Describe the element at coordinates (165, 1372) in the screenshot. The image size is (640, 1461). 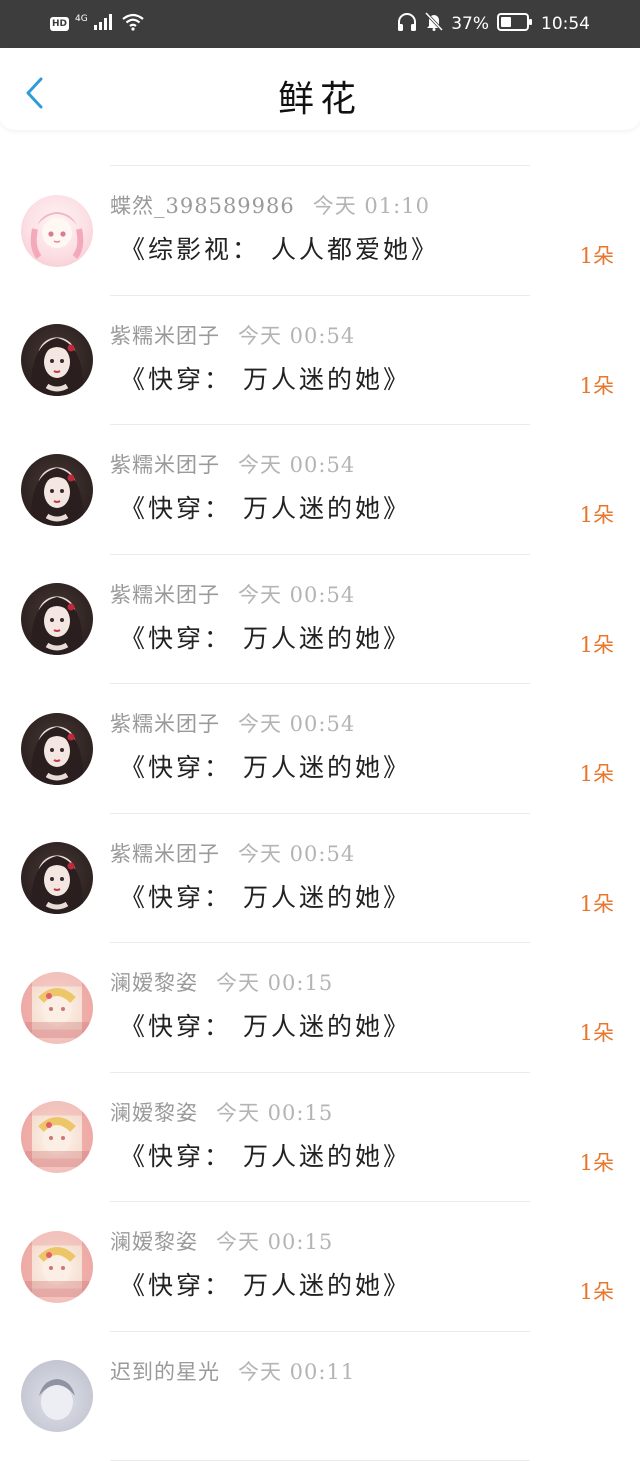
I see `username-text: 迟到的星光` at that location.